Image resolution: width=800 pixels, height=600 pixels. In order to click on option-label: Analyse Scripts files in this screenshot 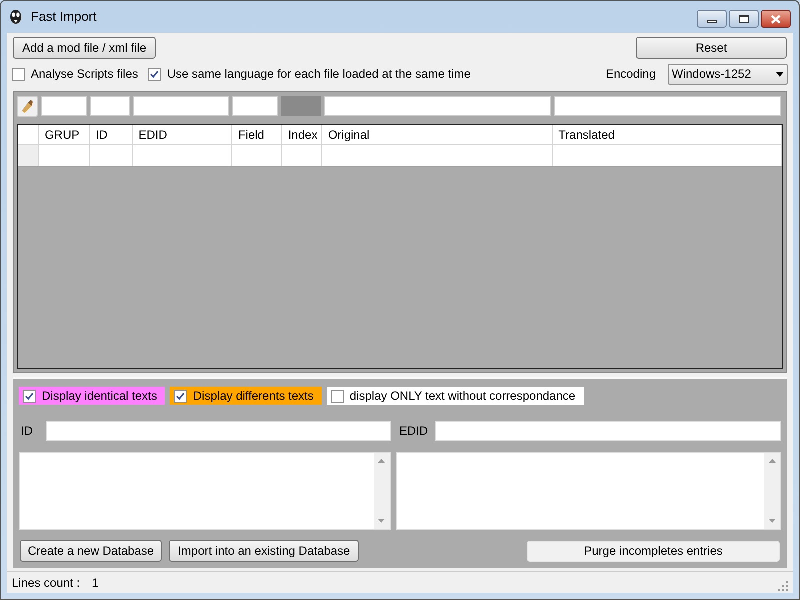, I will do `click(84, 74)`.